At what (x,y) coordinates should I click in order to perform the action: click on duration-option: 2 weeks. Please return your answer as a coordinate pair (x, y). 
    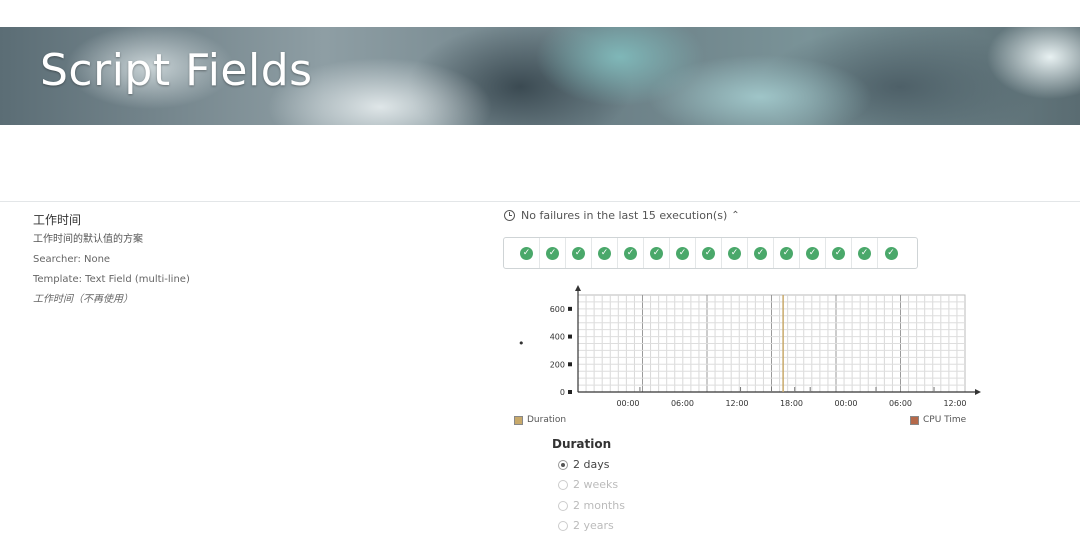
    Looking at the image, I should click on (588, 484).